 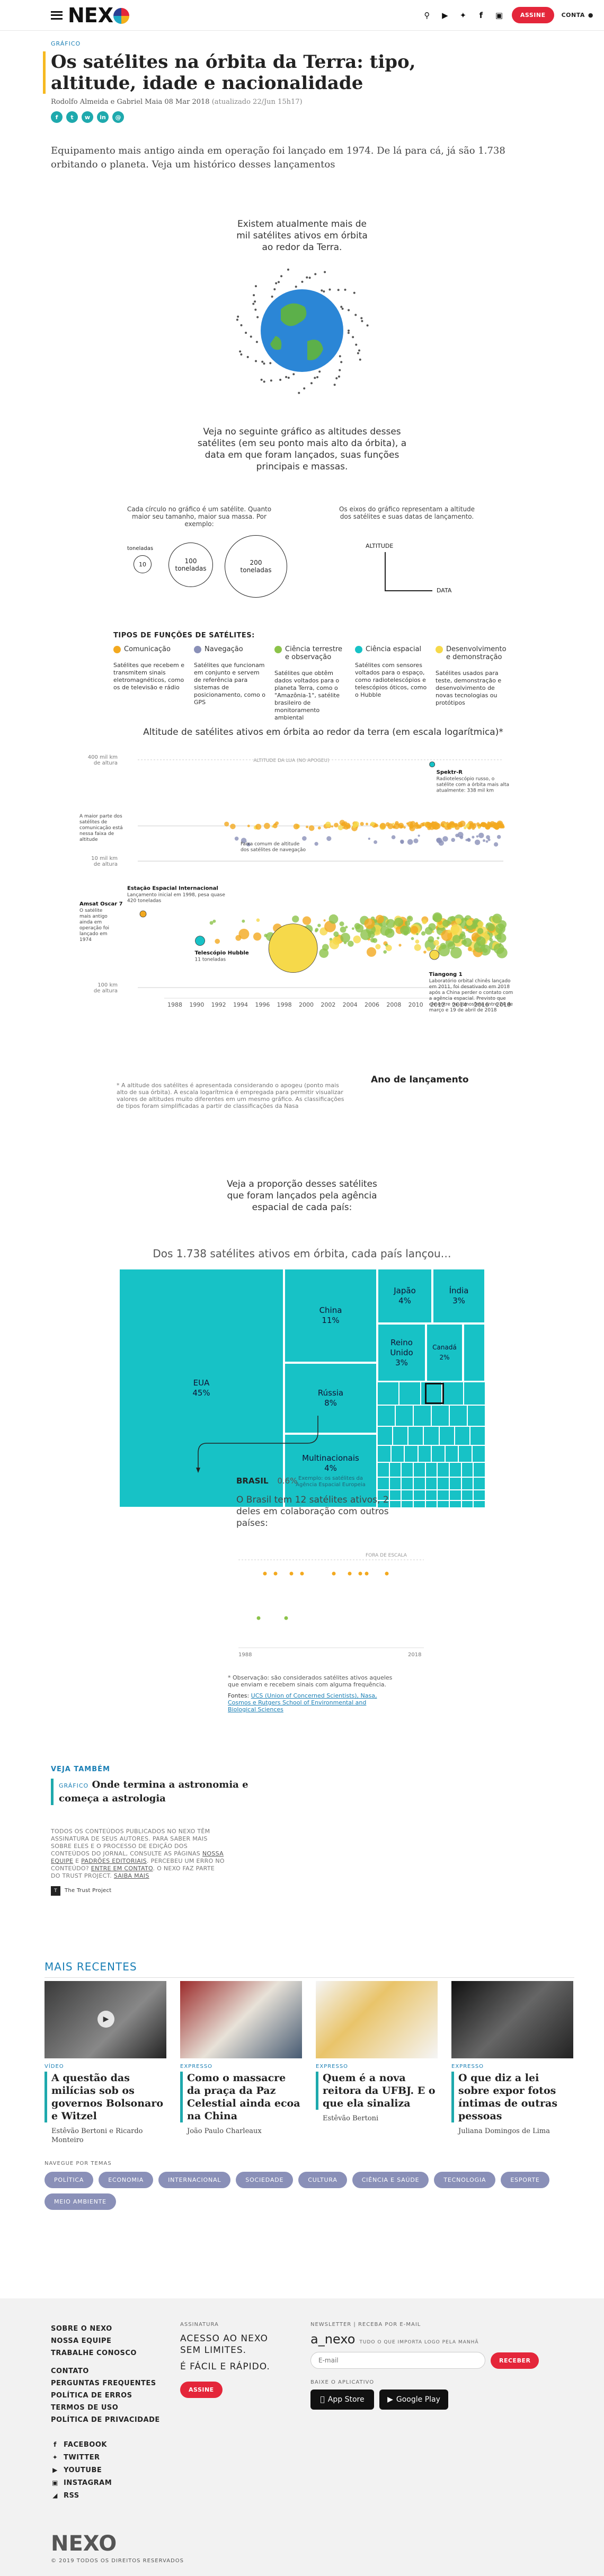 What do you see at coordinates (293, 948) in the screenshot?
I see `iss-point` at bounding box center [293, 948].